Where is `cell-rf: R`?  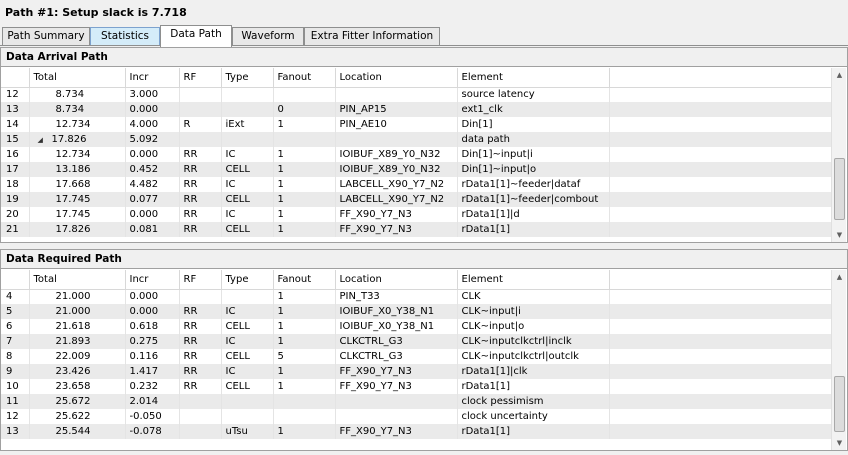 cell-rf: R is located at coordinates (200, 124).